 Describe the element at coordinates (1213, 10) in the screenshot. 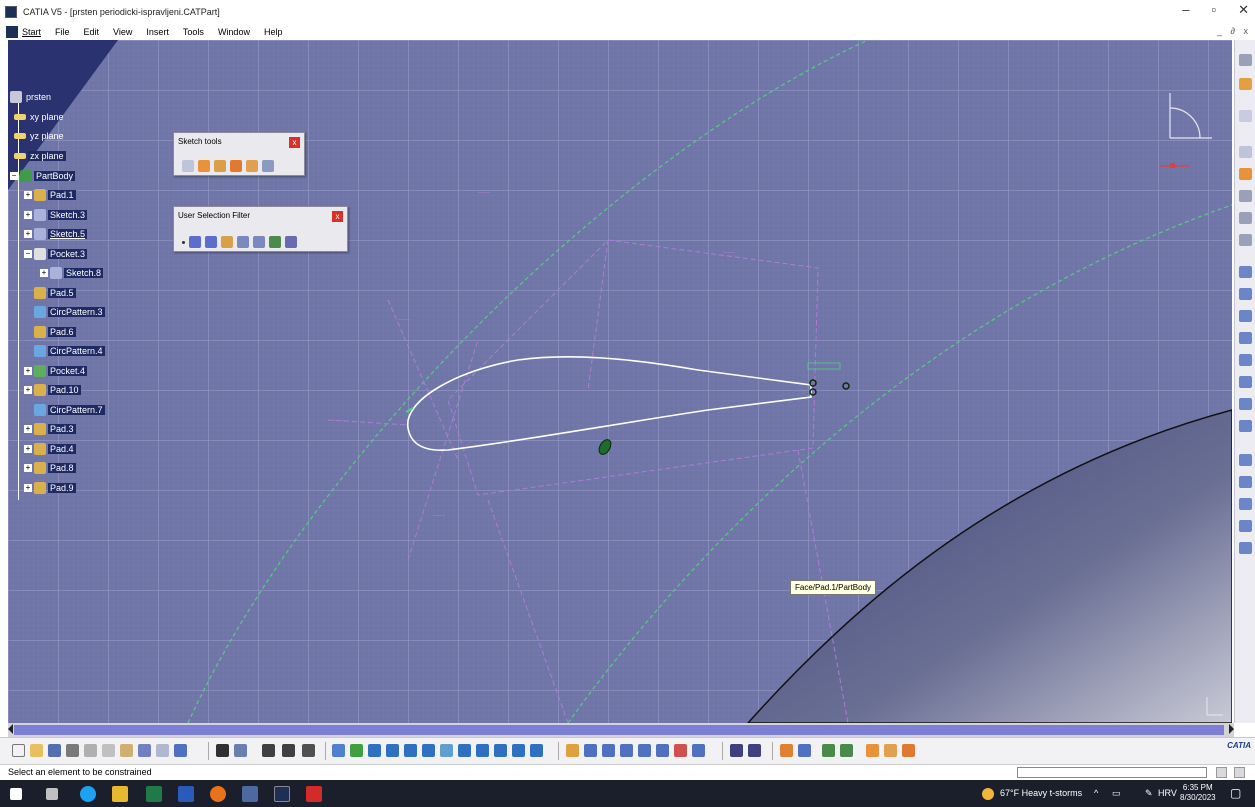

I see `restore-button: ▫` at that location.